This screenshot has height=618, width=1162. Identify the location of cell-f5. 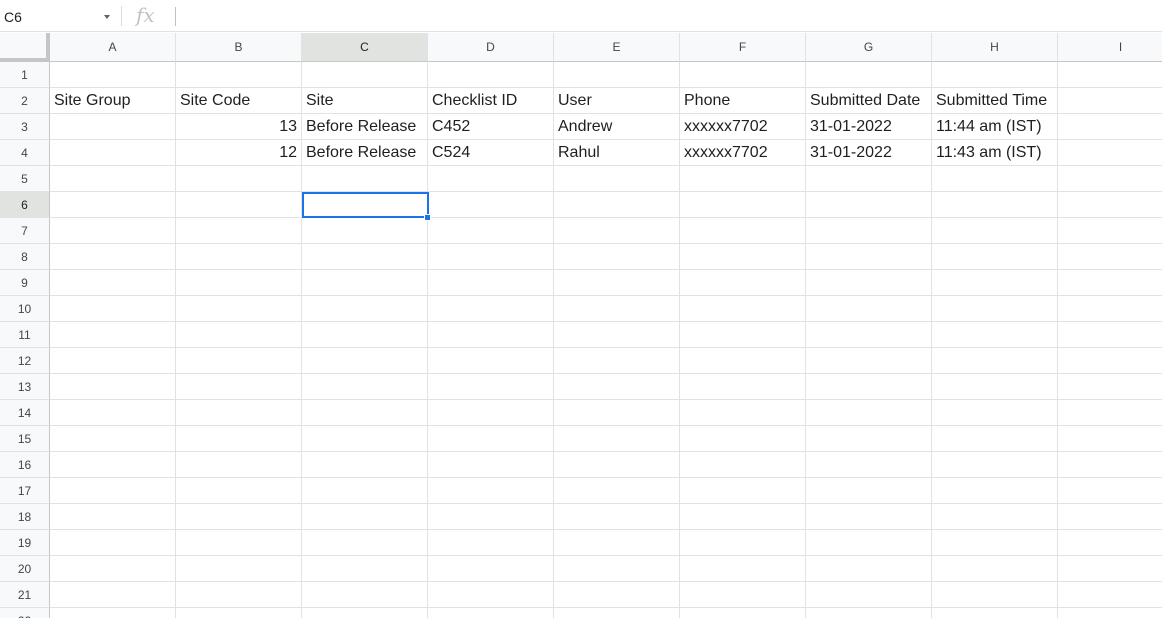
(743, 179).